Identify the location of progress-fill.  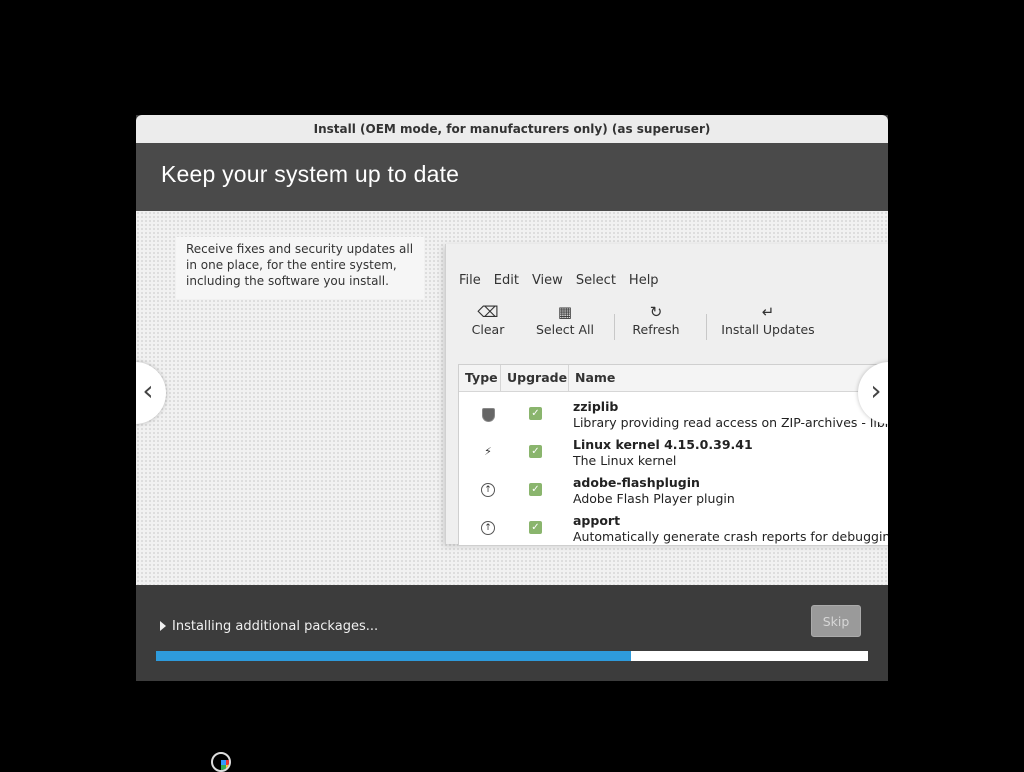
(393, 656).